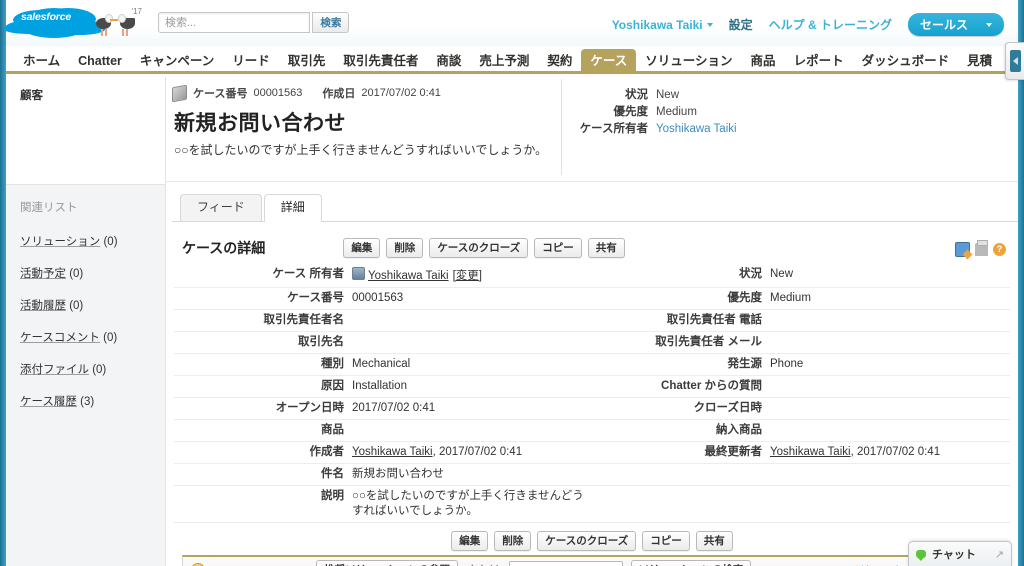 The image size is (1024, 566). What do you see at coordinates (54, 370) in the screenshot?
I see `sidebar-item-label: 添付ファイル` at bounding box center [54, 370].